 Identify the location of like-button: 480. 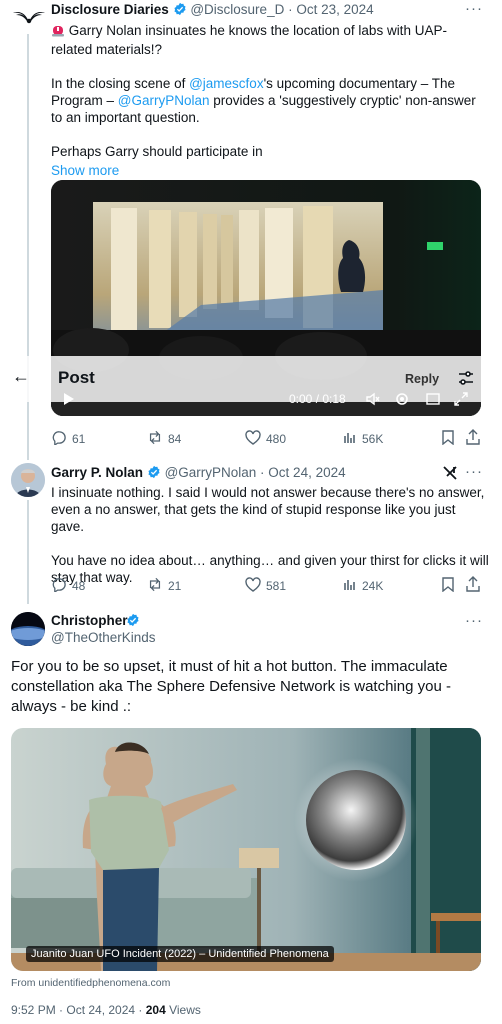
(265, 439).